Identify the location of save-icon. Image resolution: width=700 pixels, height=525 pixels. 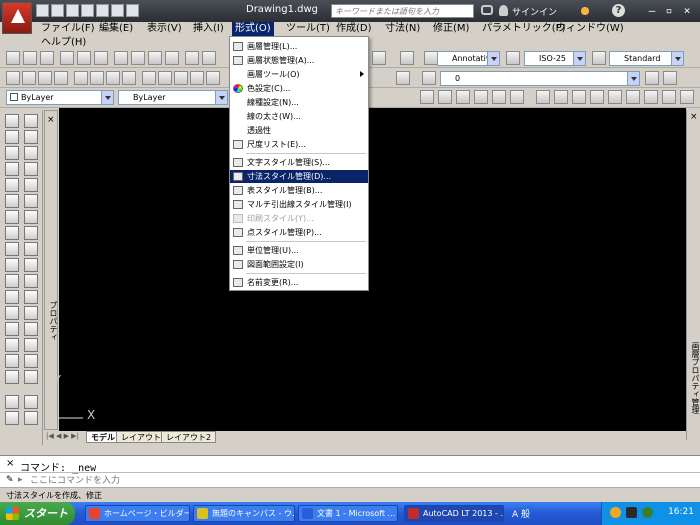
(72, 10).